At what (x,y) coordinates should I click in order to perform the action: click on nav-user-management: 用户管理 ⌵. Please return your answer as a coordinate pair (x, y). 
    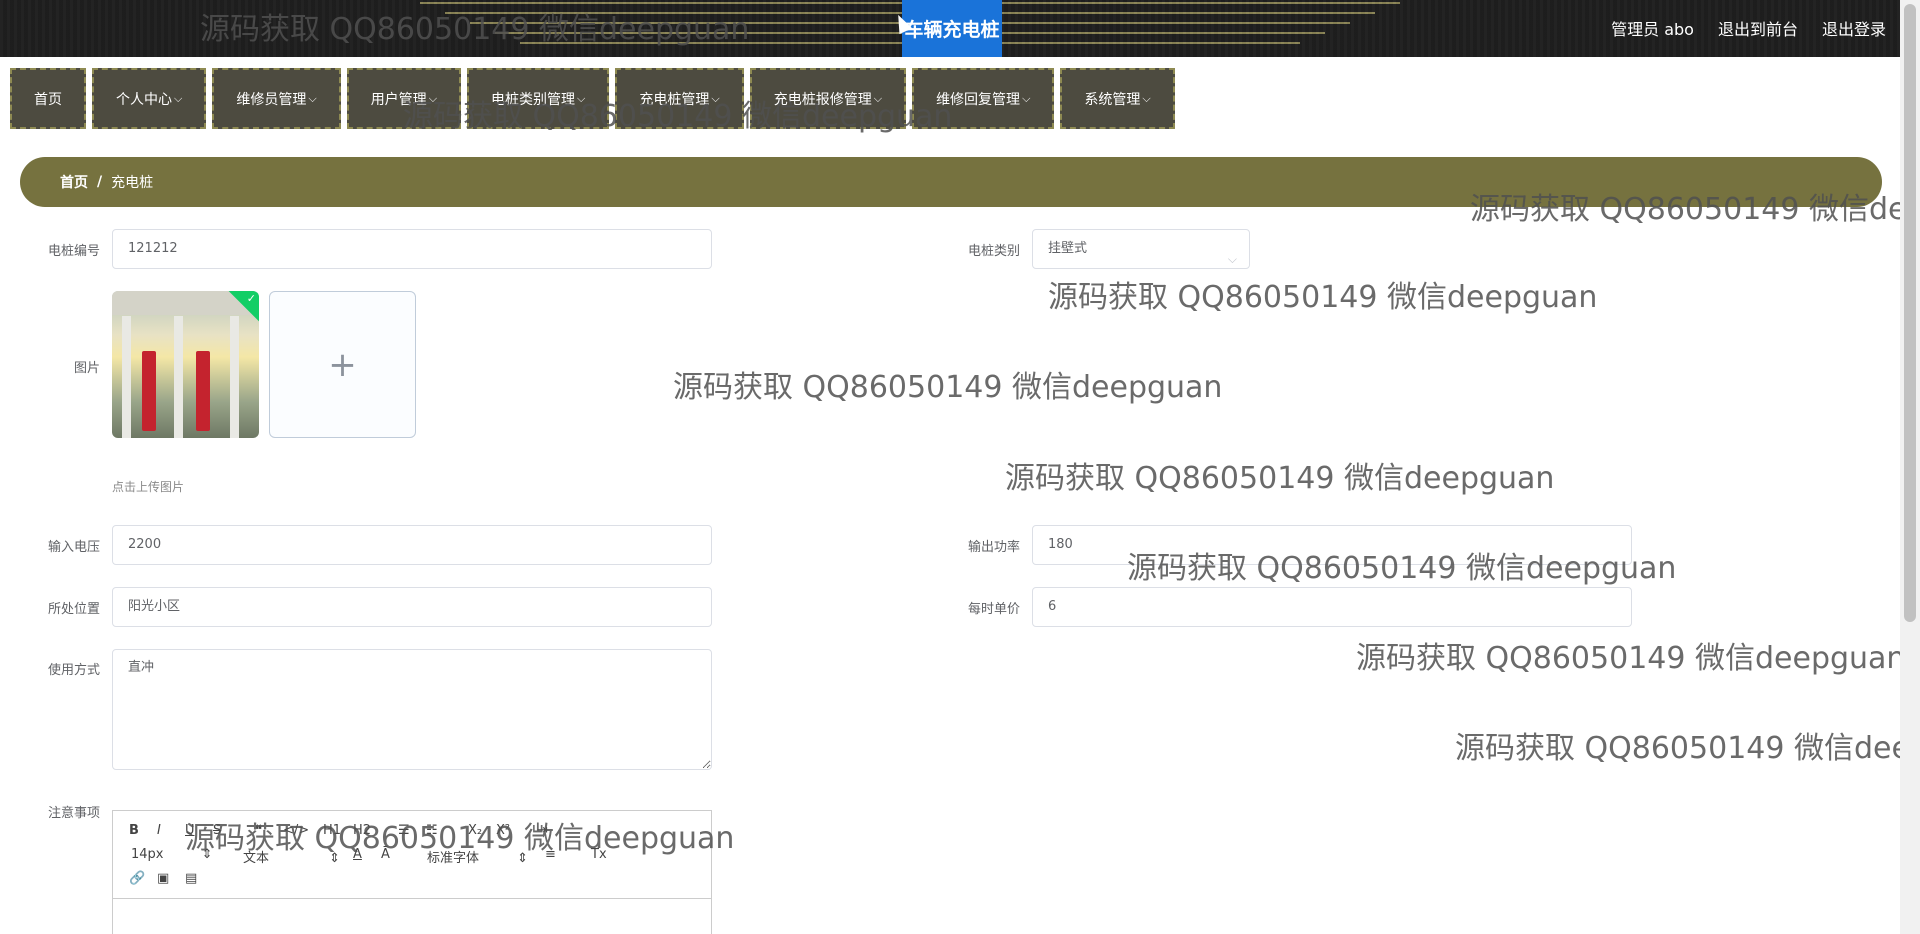
    Looking at the image, I should click on (404, 98).